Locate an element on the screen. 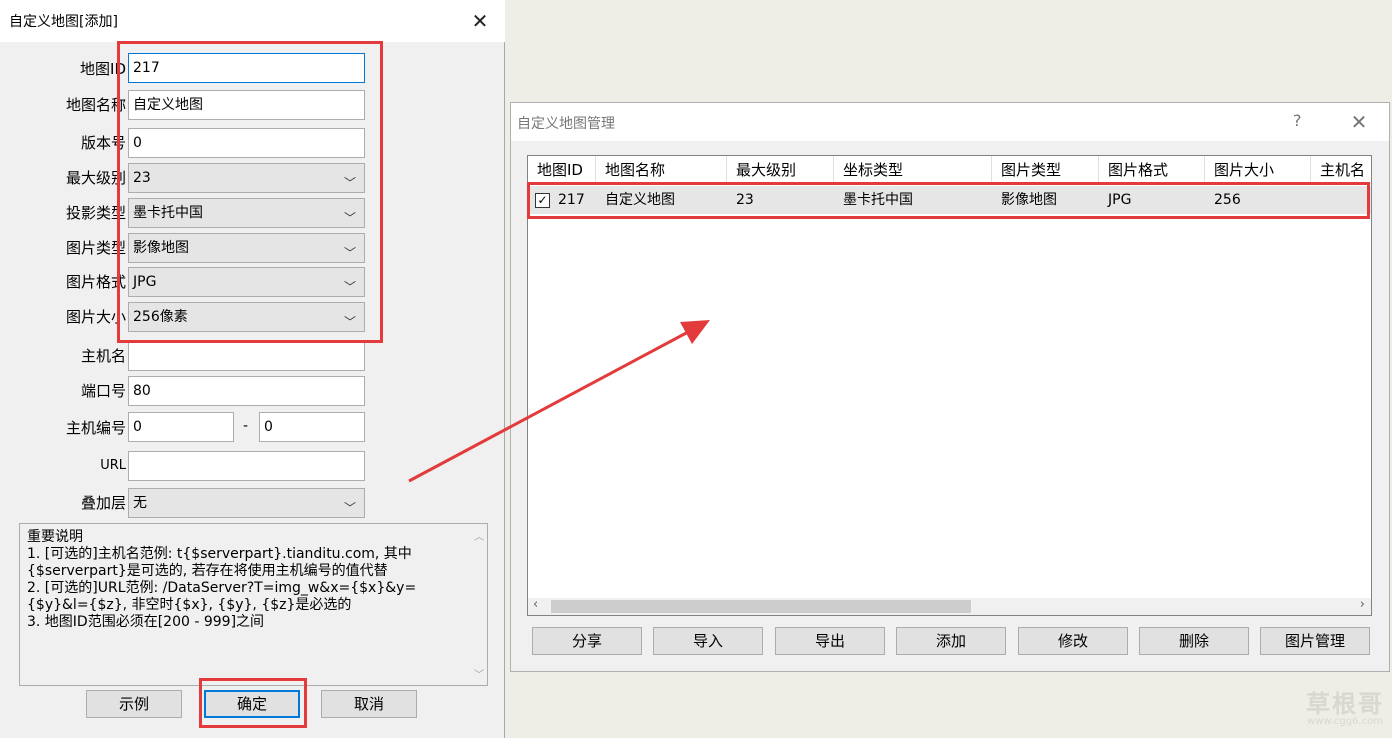  scroll-up-icon: ︿ is located at coordinates (479, 535).